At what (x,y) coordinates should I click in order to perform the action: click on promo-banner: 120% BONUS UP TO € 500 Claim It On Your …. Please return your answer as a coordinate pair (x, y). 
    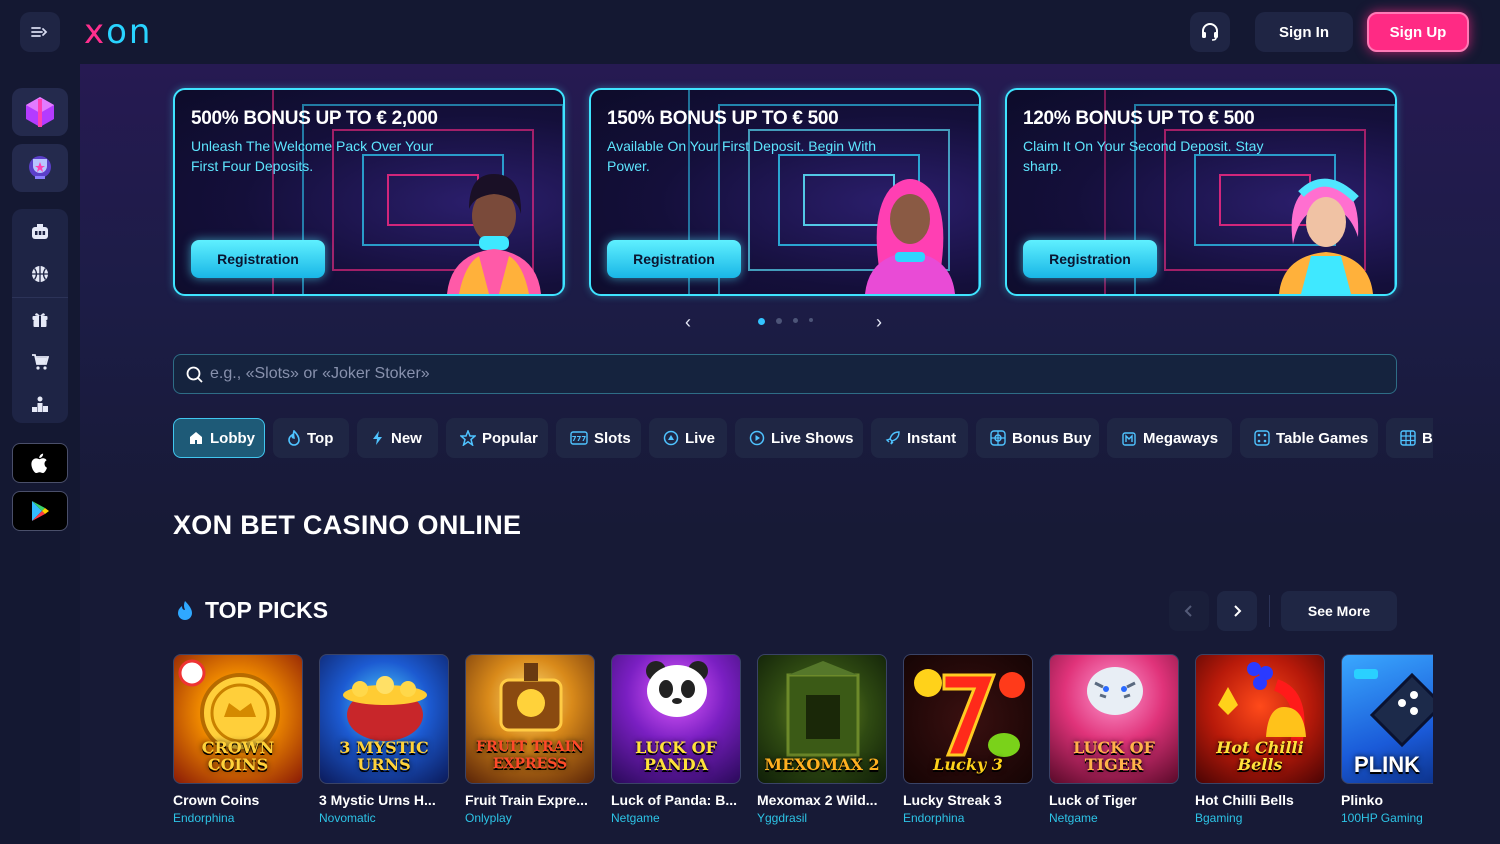
    Looking at the image, I should click on (1201, 192).